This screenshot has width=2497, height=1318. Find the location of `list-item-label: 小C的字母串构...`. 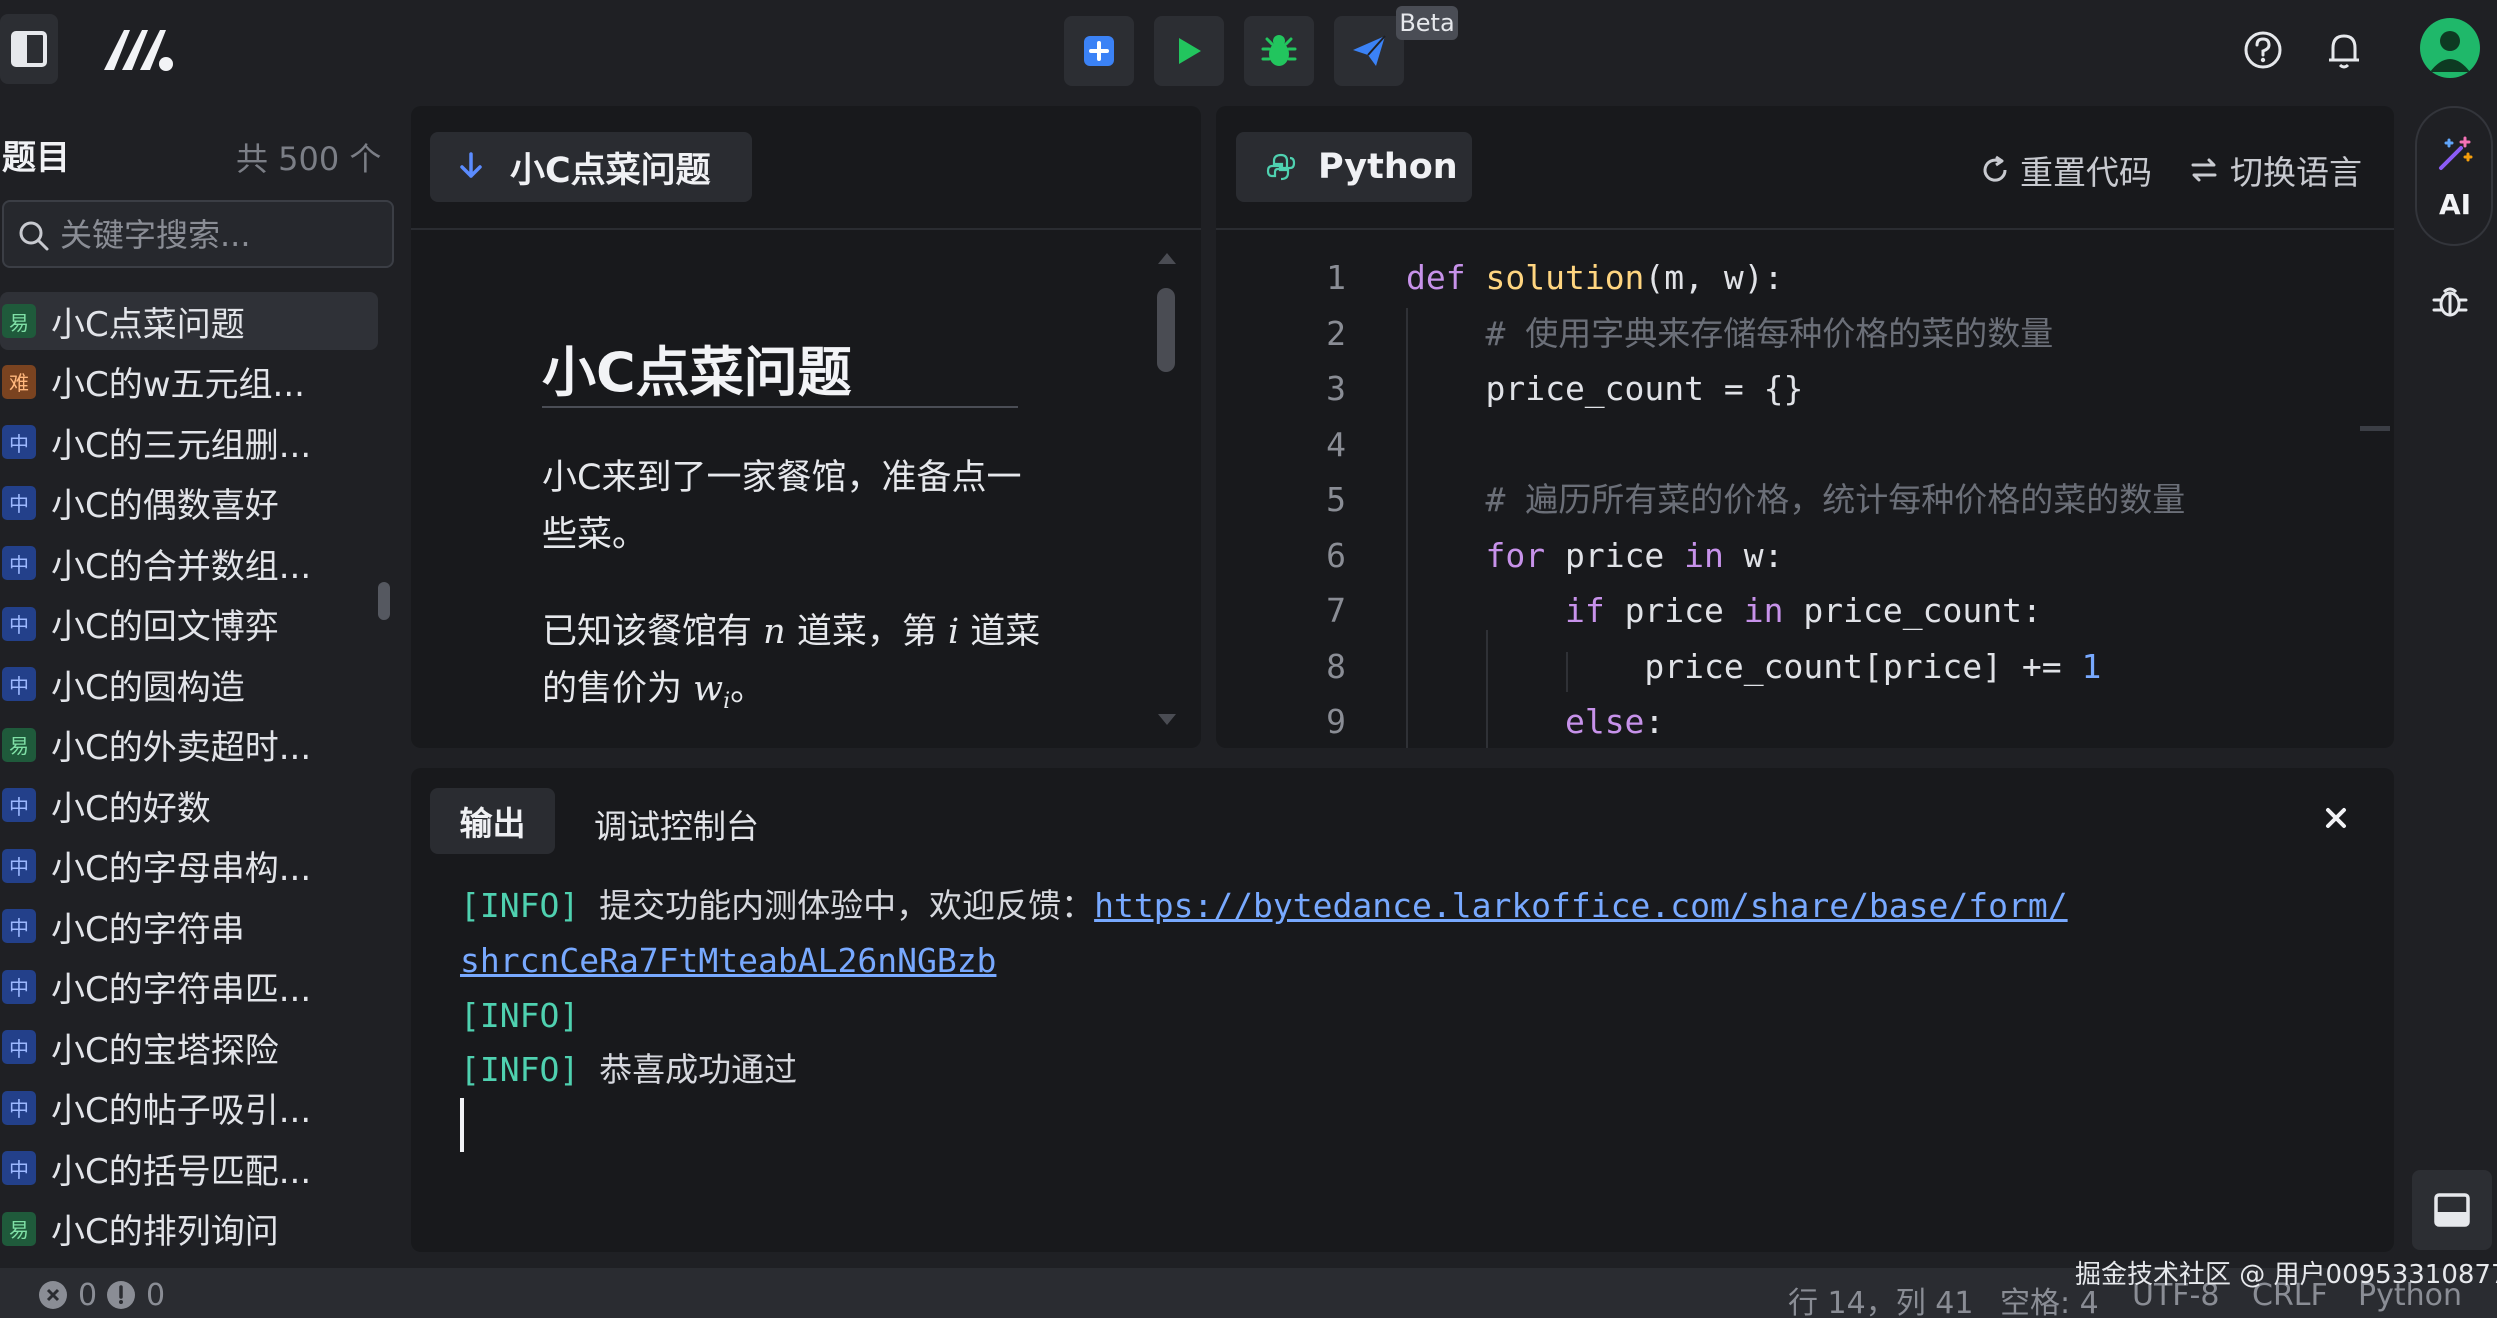

list-item-label: 小C的字母串构... is located at coordinates (181, 869).